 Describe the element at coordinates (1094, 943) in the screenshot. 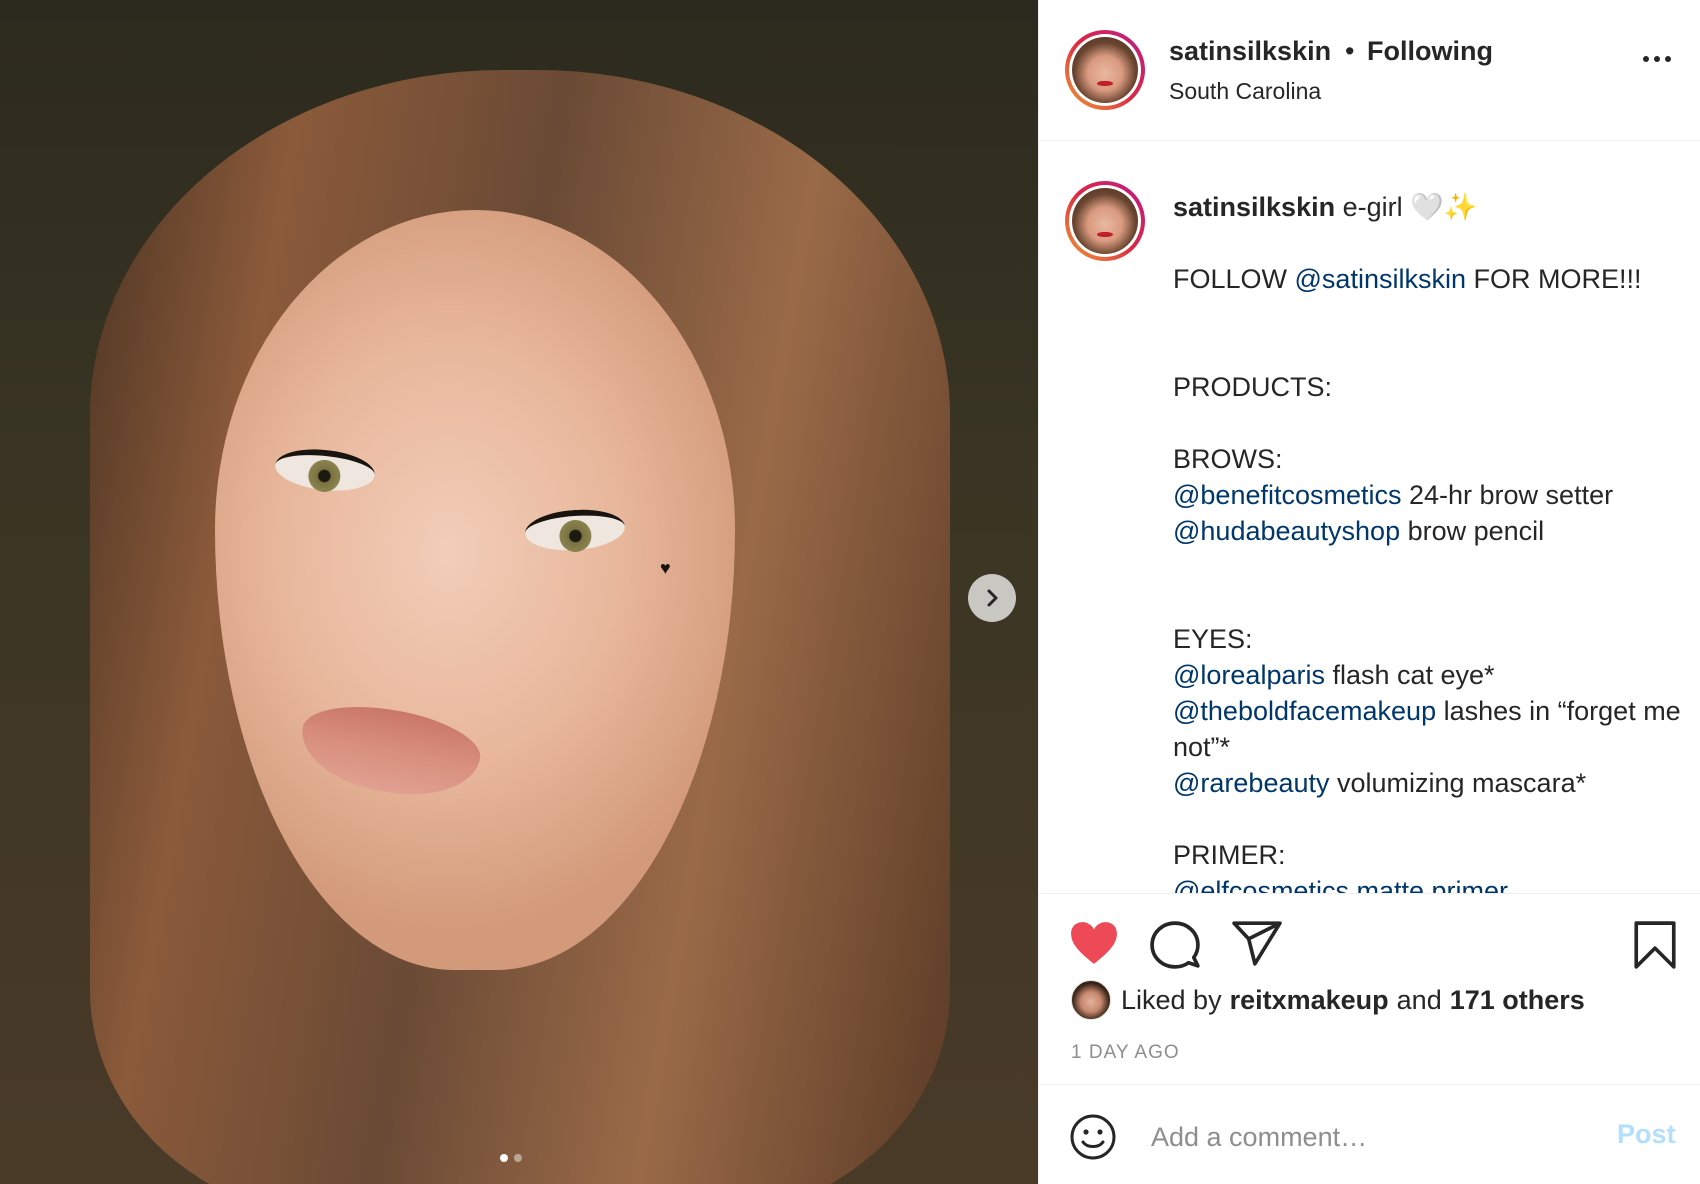

I see `heart-filled-icon` at that location.